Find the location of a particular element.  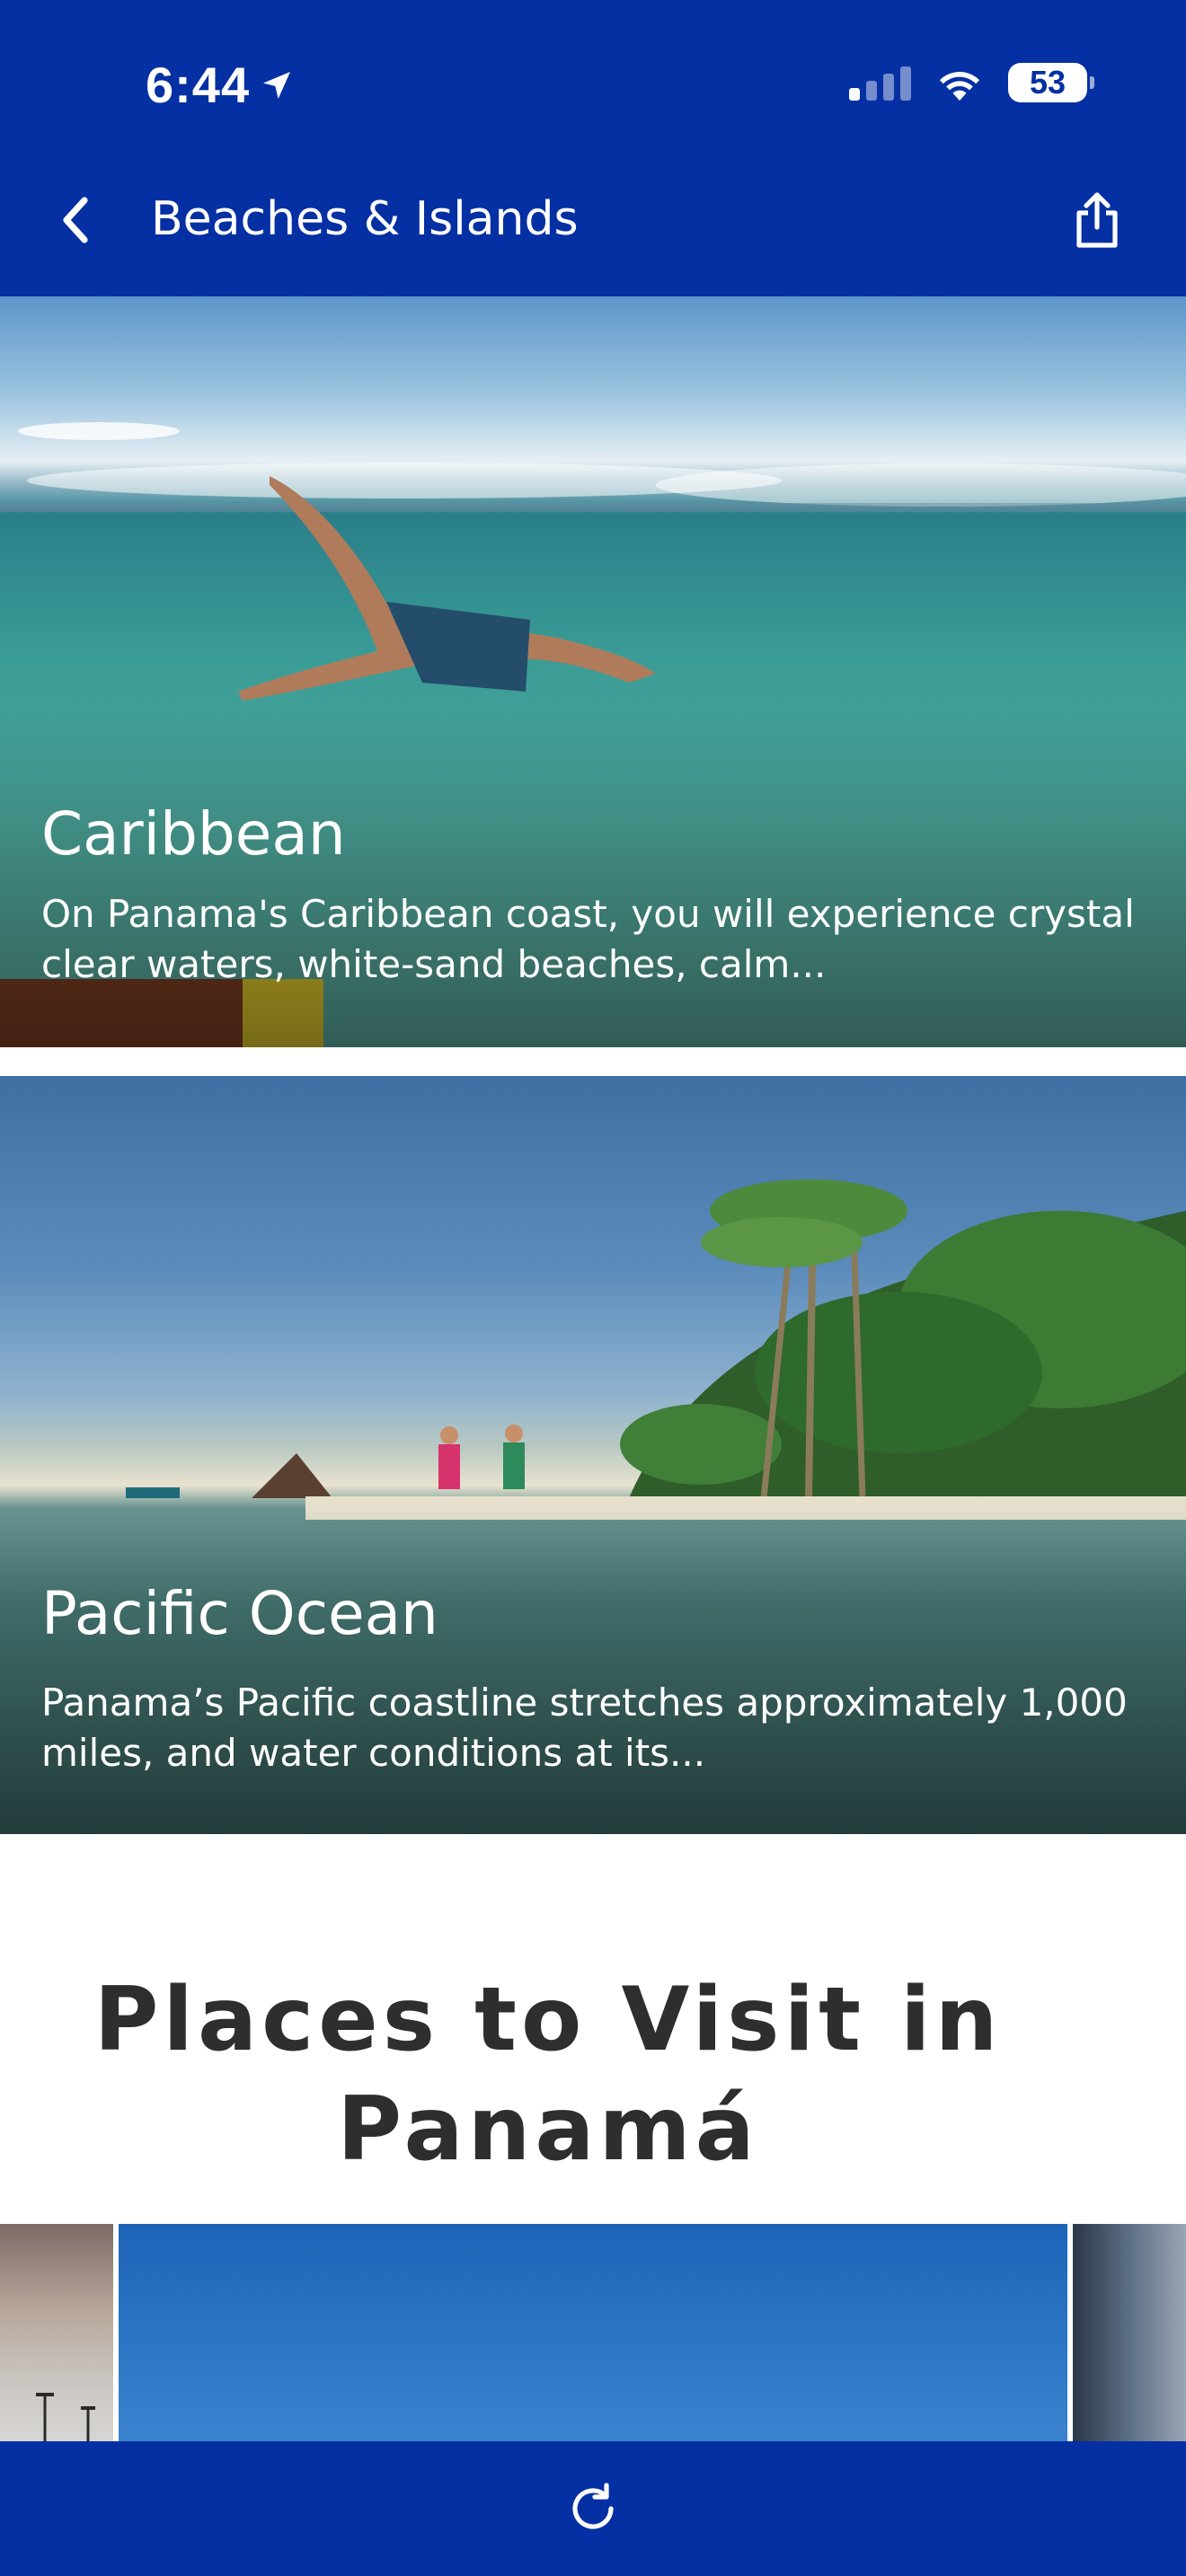

chevron-left-icon is located at coordinates (75, 220).